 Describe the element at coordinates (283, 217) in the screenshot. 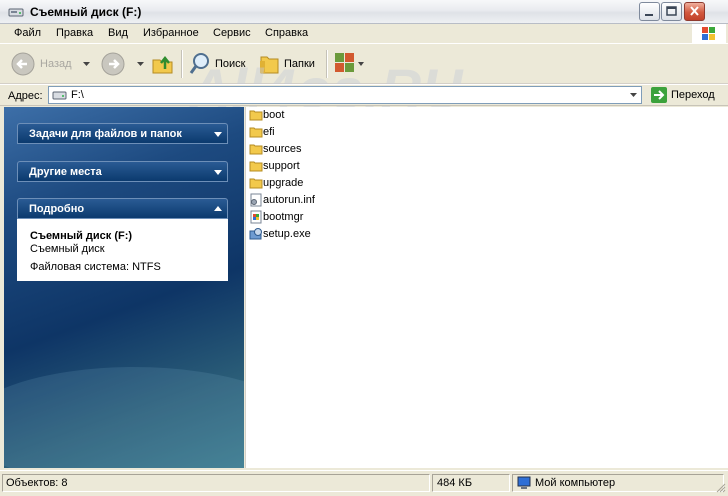

I see `file-name: bootmgr` at that location.